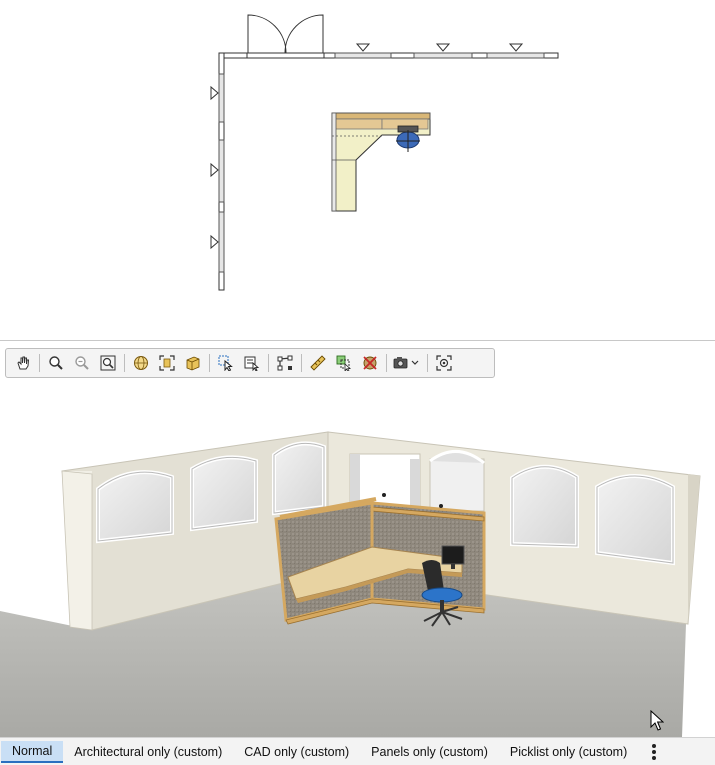  What do you see at coordinates (654, 751) in the screenshot?
I see `more-options-icon` at bounding box center [654, 751].